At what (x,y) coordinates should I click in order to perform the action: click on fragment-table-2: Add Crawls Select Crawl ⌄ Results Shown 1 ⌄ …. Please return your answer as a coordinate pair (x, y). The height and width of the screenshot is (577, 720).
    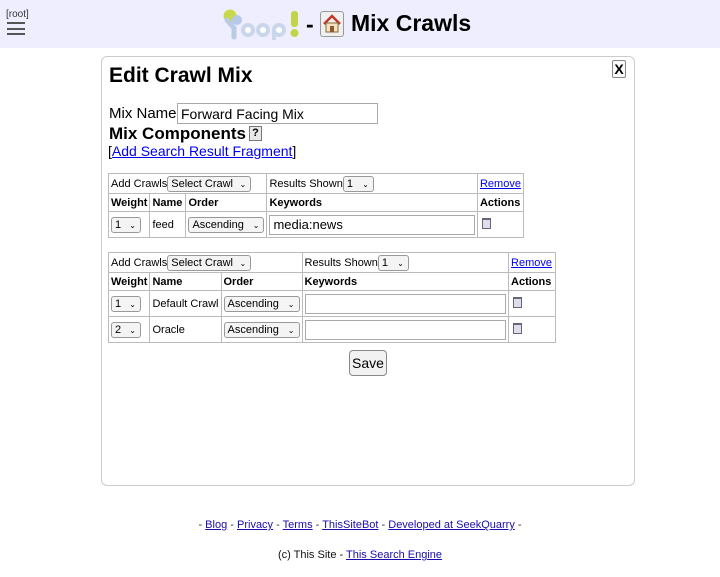
    Looking at the image, I should click on (331, 297).